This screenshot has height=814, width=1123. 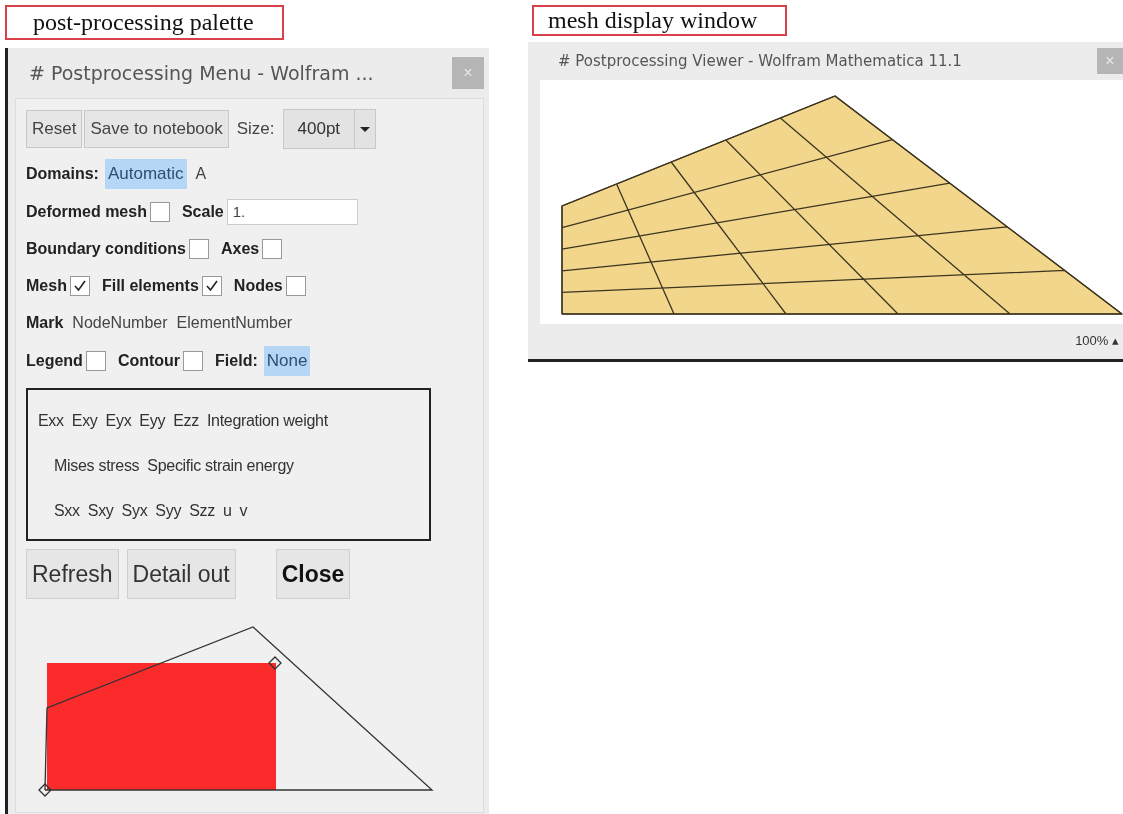 I want to click on field-option: Syy, so click(x=168, y=510).